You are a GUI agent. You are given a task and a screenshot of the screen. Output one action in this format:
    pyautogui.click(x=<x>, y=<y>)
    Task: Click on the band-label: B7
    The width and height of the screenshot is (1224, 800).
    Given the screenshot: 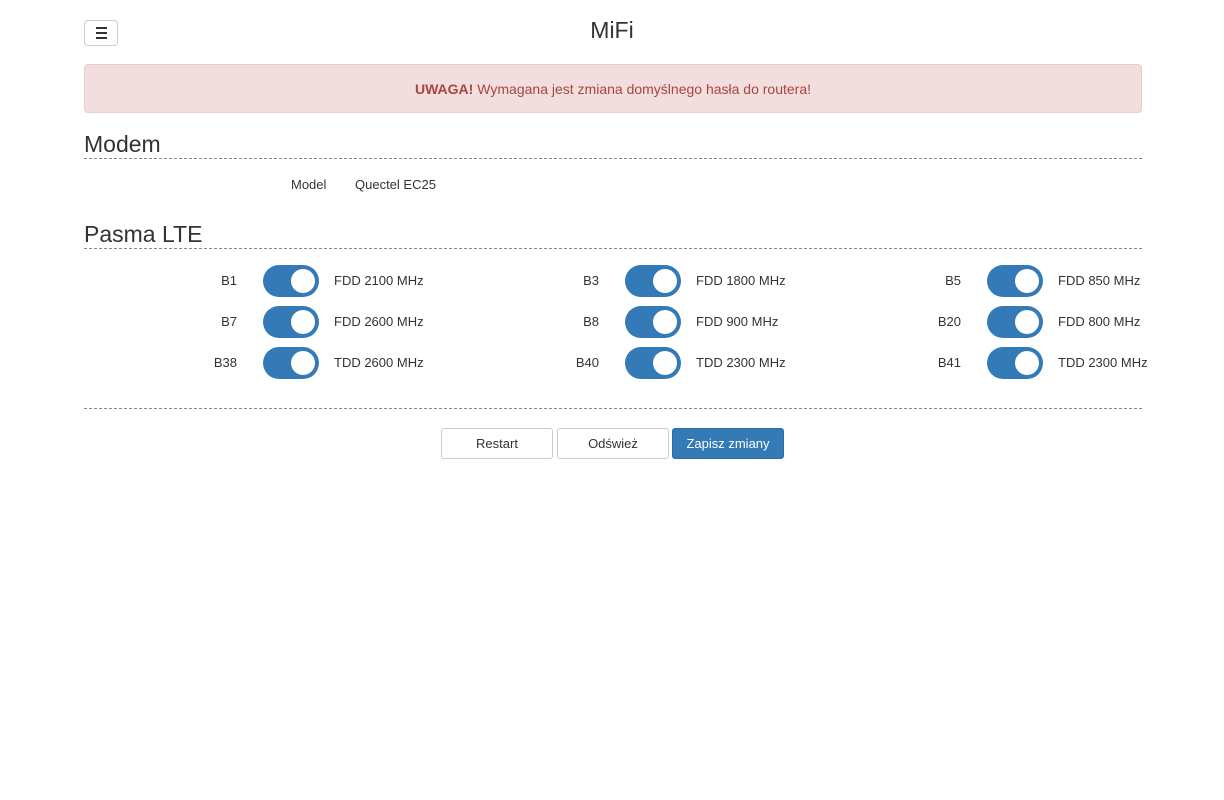 What is the action you would take?
    pyautogui.click(x=229, y=321)
    